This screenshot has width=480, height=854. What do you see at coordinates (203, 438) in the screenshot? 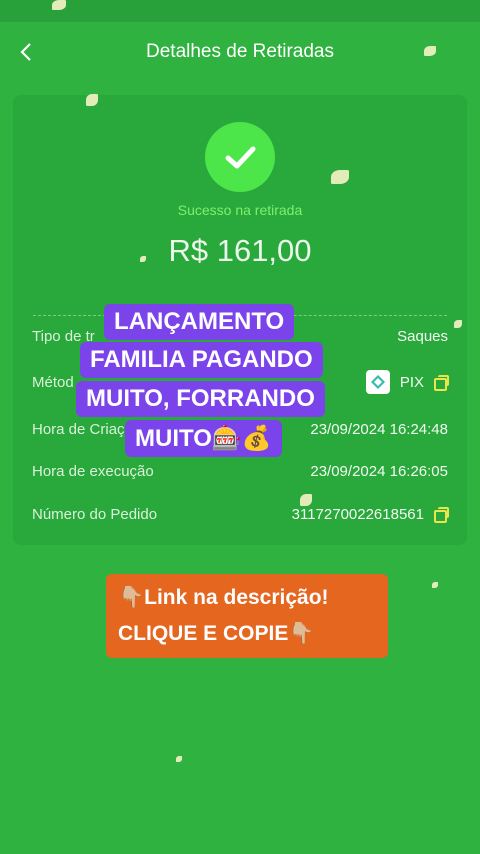
I see `promo-overlay-line-4: MUITO🎰💰` at bounding box center [203, 438].